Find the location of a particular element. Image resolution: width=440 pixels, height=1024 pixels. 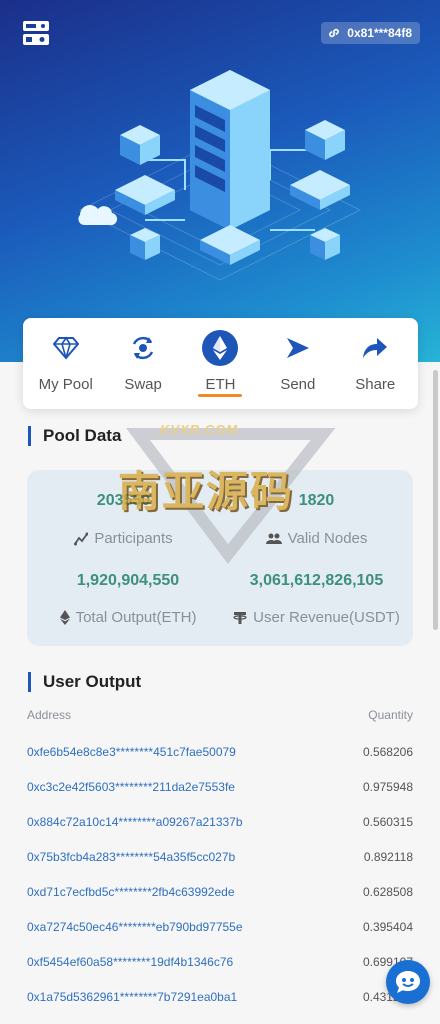

action-label: Swap is located at coordinates (143, 384).